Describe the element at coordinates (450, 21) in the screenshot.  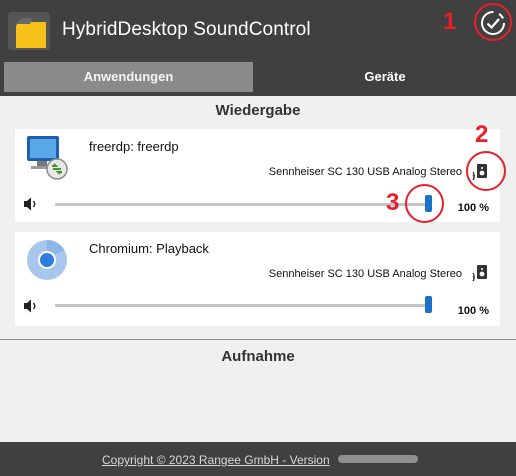
I see `annotation-marker: 1` at that location.